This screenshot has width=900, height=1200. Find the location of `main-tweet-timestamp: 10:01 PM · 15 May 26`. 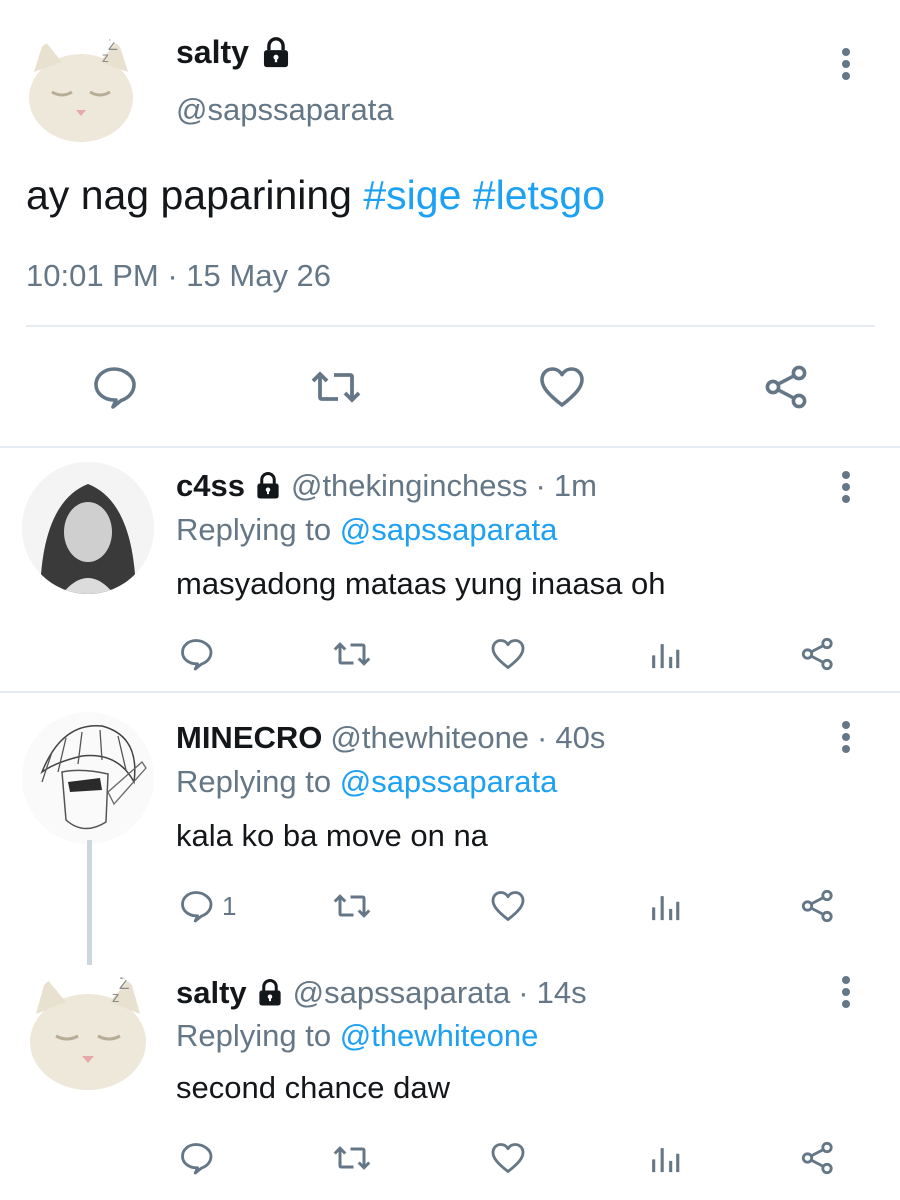

main-tweet-timestamp: 10:01 PM · 15 May 26 is located at coordinates (178, 276).